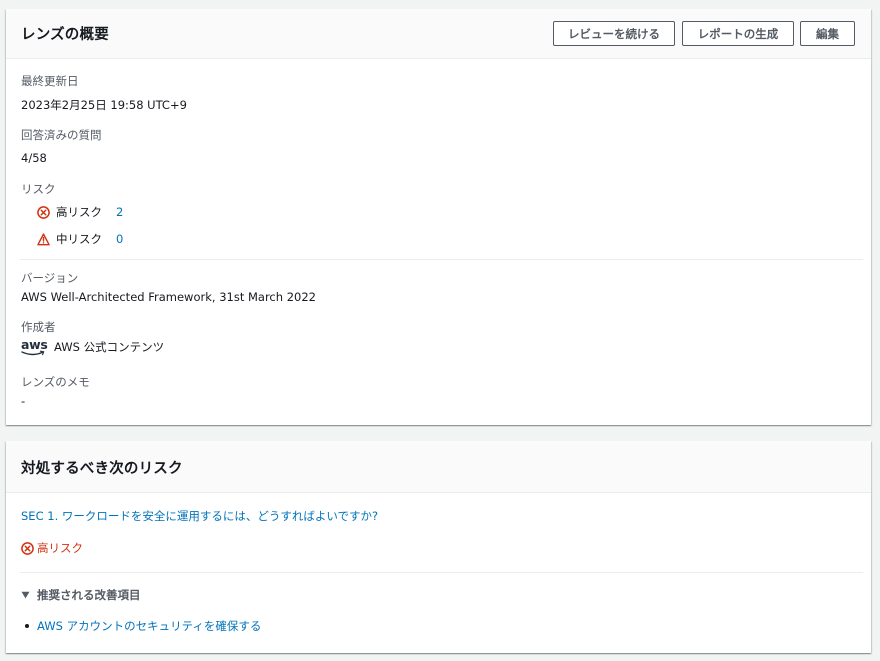 The image size is (880, 661). What do you see at coordinates (438, 467) in the screenshot?
I see `next-risks-header: 対処するべき次のリスク` at bounding box center [438, 467].